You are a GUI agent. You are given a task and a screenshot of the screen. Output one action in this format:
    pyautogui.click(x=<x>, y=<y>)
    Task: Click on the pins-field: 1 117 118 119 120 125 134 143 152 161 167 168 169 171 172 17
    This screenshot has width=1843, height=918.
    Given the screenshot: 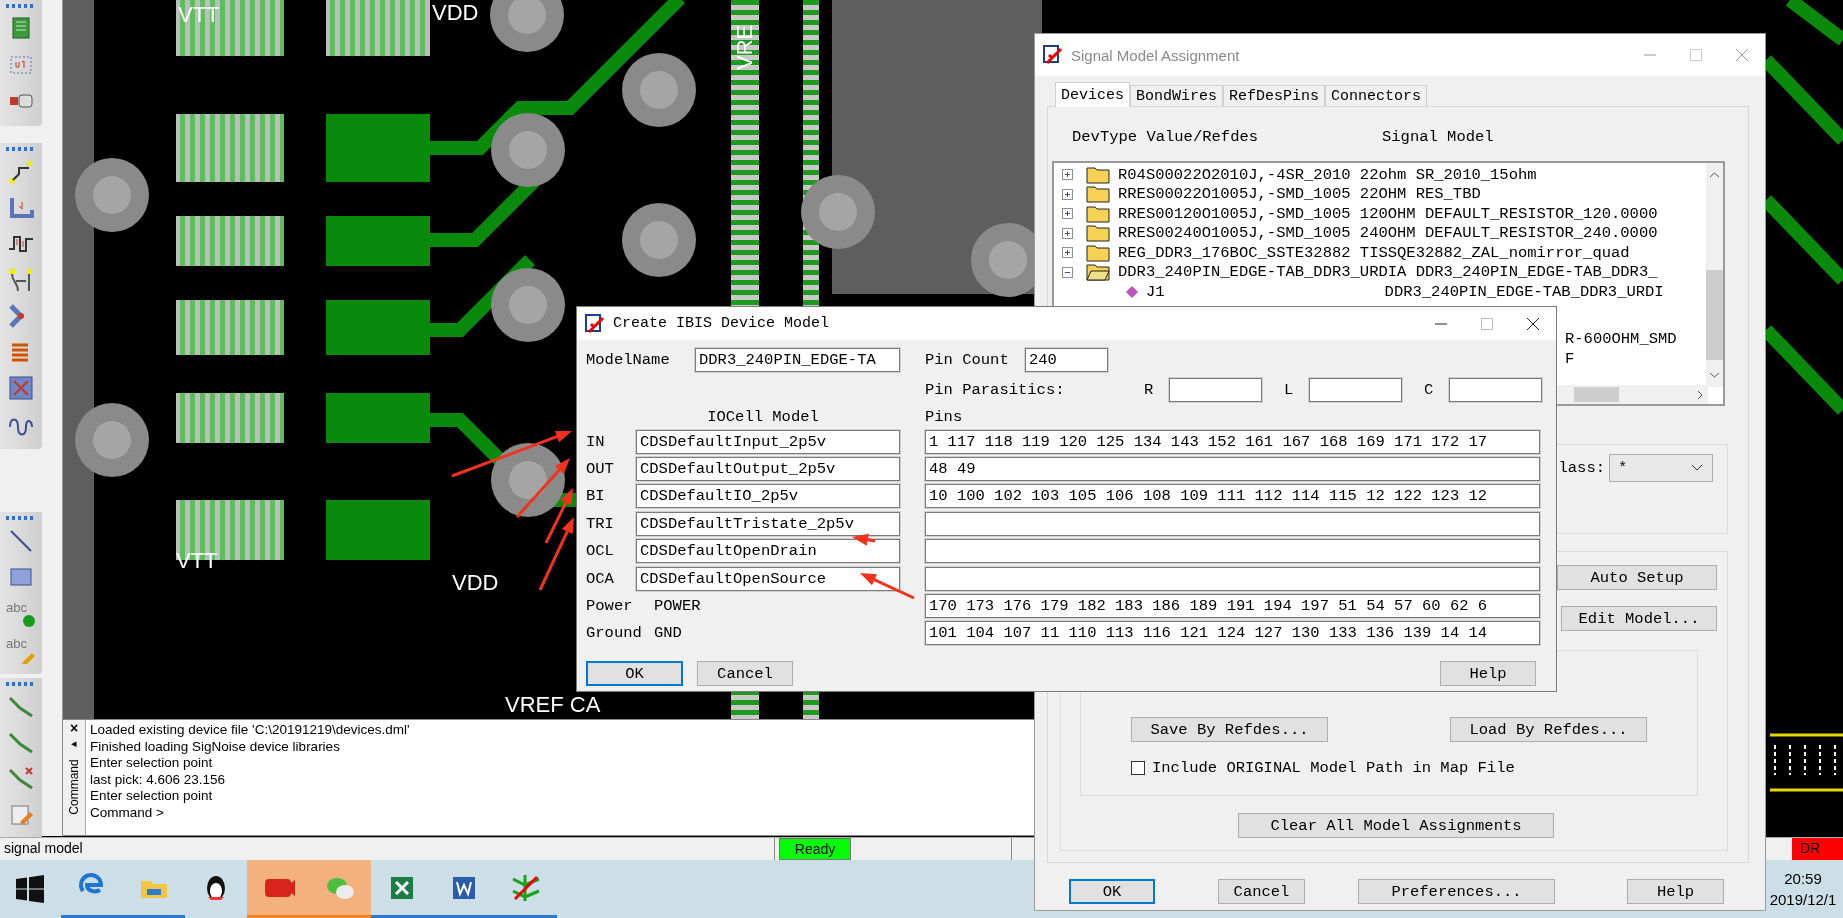 What is the action you would take?
    pyautogui.click(x=1232, y=441)
    